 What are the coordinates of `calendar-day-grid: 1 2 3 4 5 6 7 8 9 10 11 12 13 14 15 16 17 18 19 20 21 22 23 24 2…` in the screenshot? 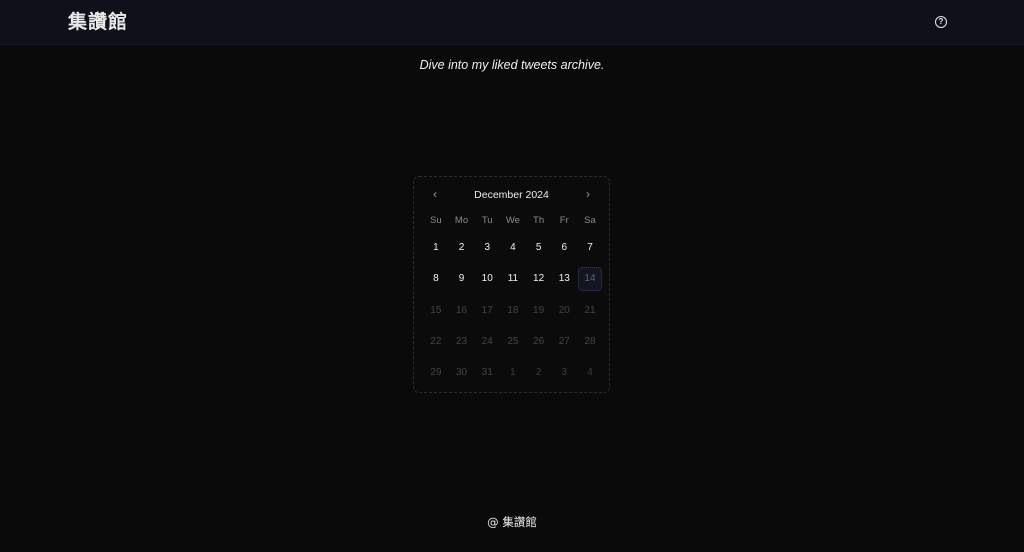 It's located at (513, 310).